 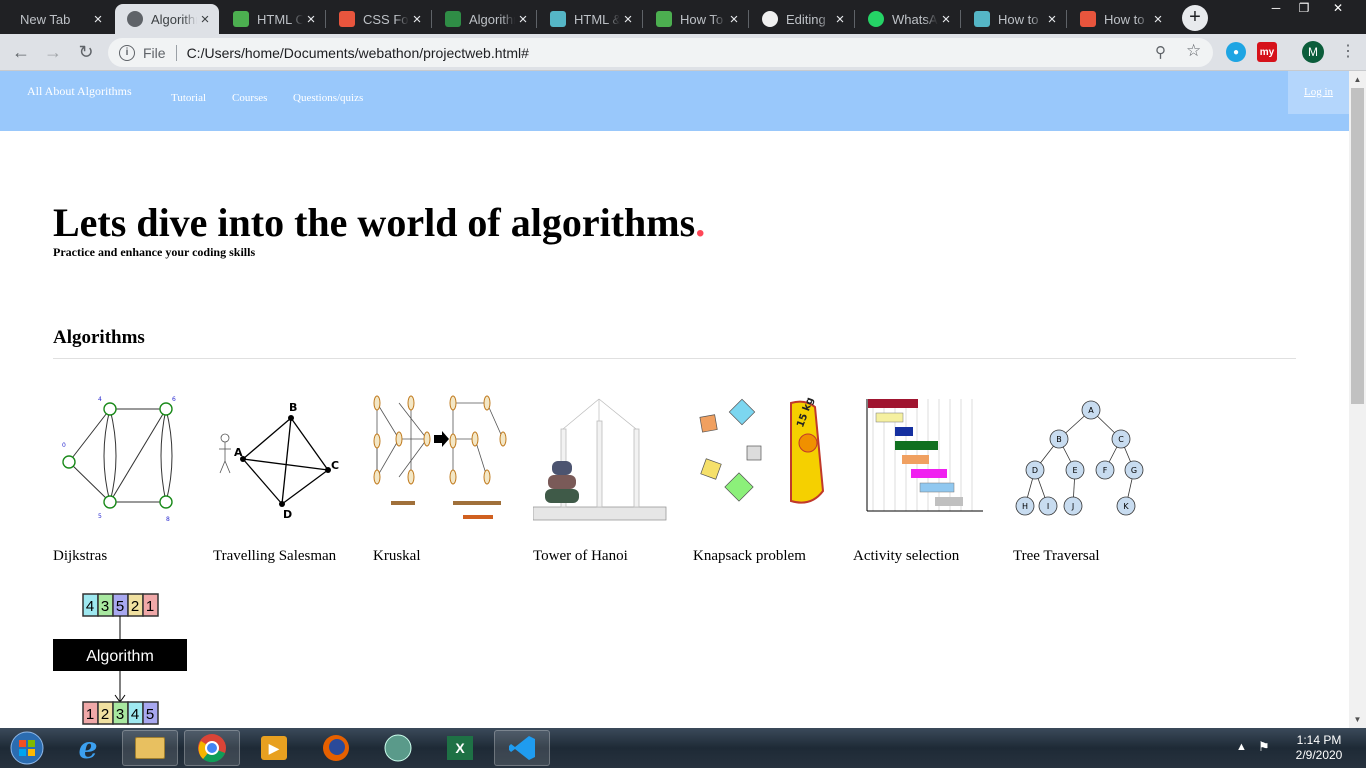 I want to click on sort-output-digit: 2, so click(x=105, y=714).